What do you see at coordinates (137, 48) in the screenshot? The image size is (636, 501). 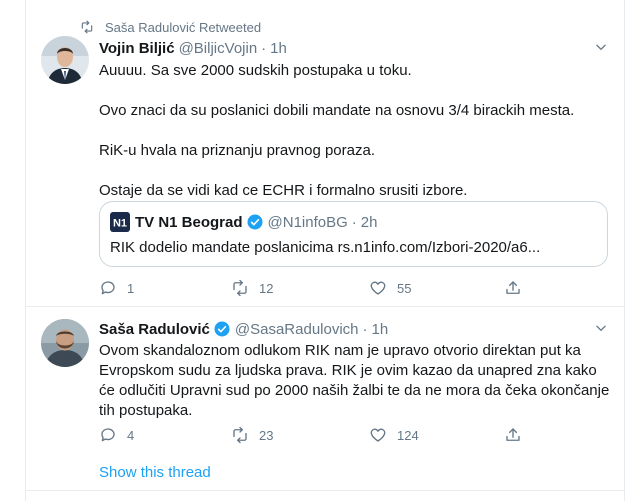 I see `author-name: Vojin Biljić` at bounding box center [137, 48].